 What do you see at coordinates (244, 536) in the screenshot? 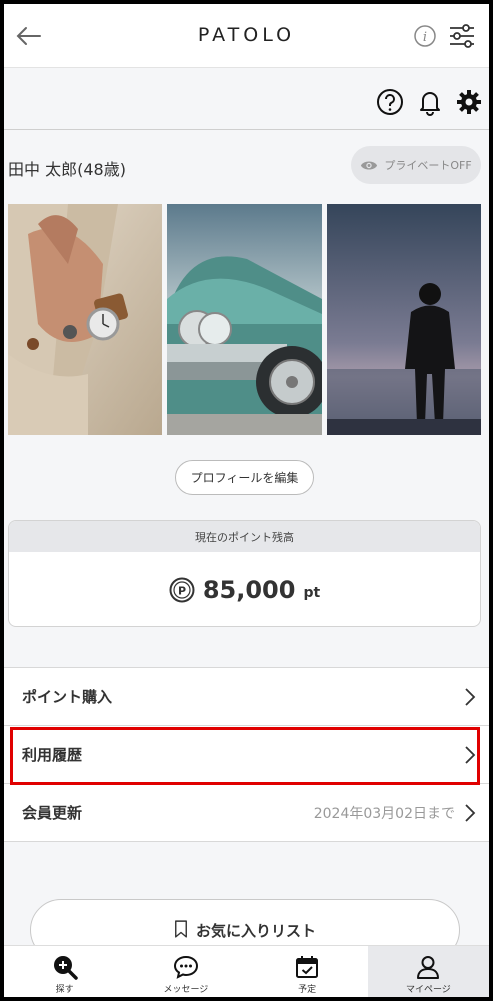
I see `points-card-header: 現在のポイント残高` at bounding box center [244, 536].